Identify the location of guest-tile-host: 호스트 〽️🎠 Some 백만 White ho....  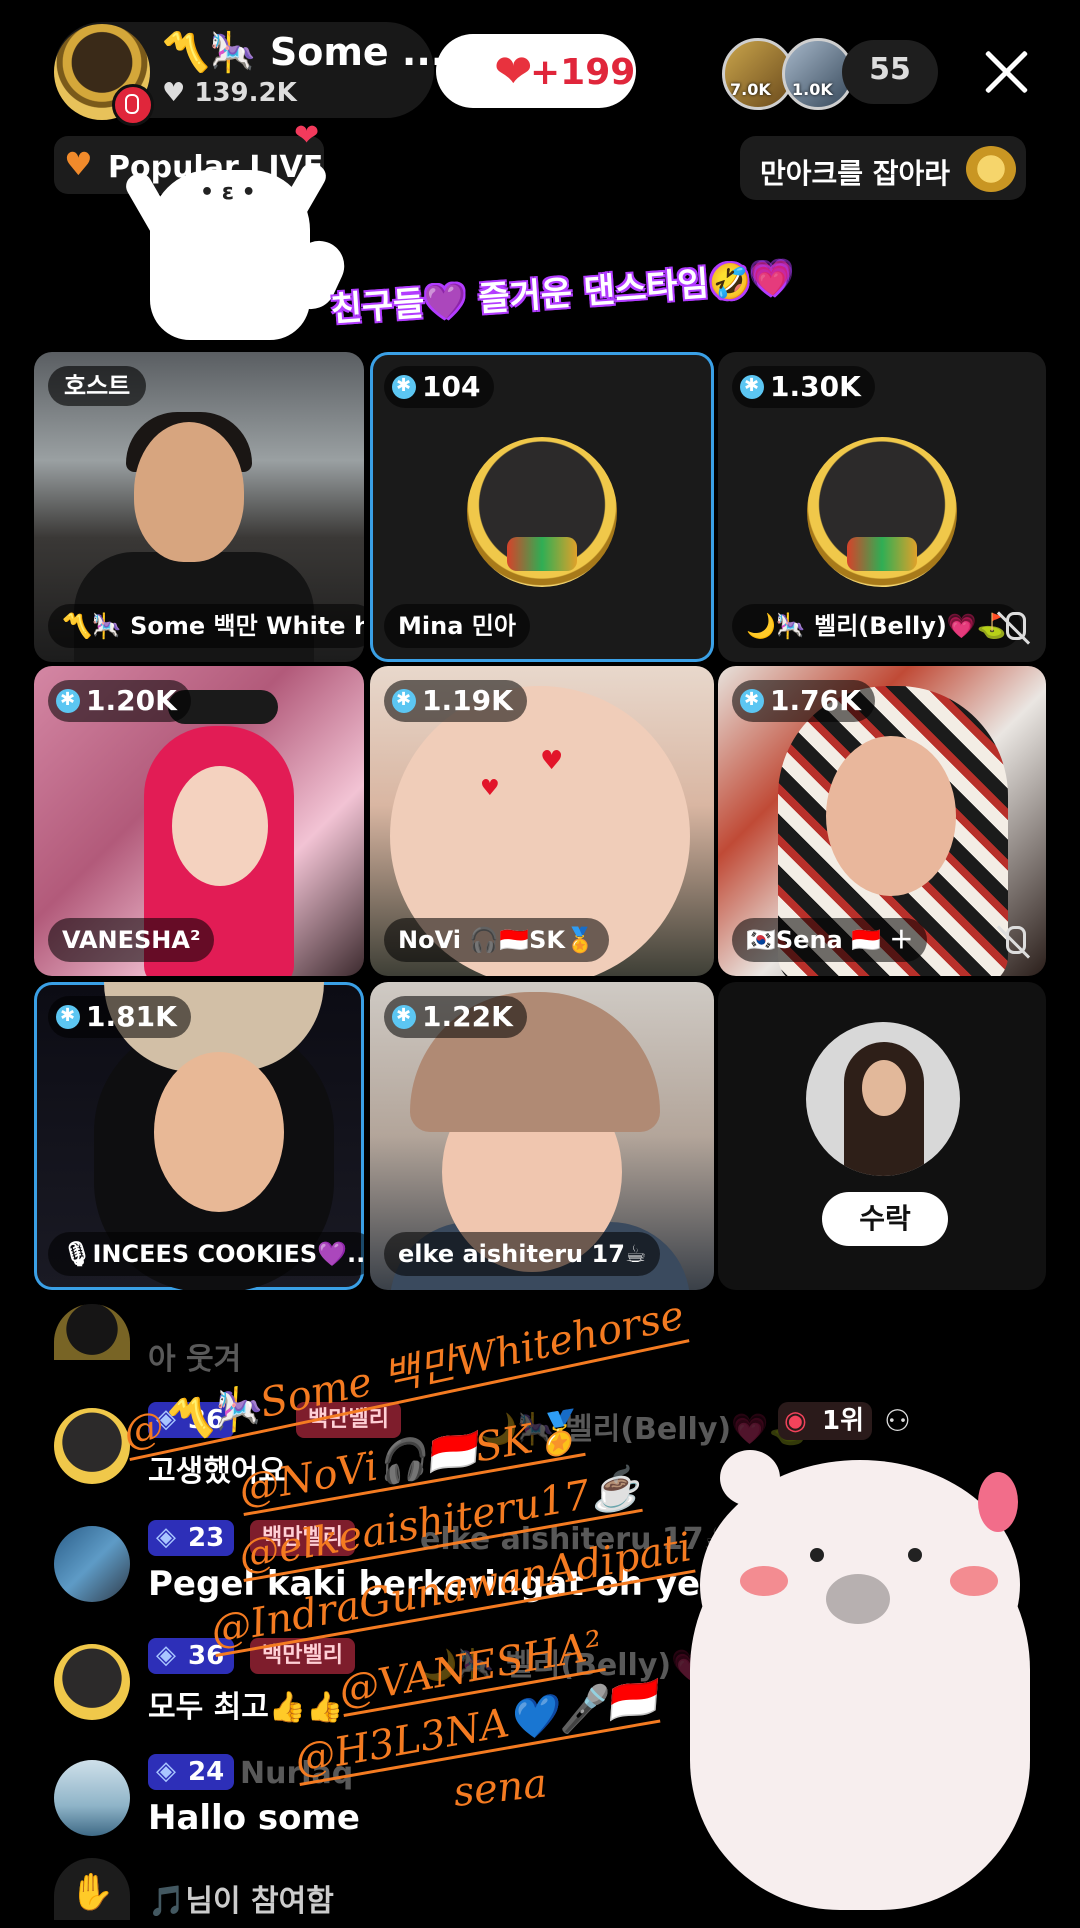
(199, 507).